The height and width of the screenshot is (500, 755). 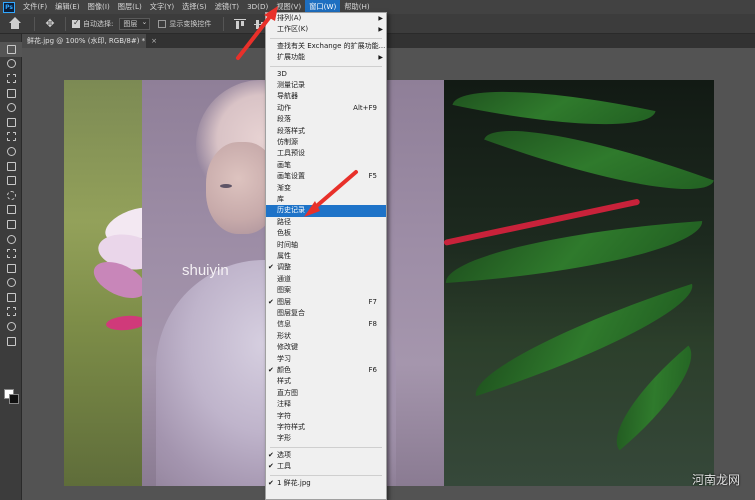 What do you see at coordinates (326, 153) in the screenshot?
I see `window-menu-item: 工具预设` at bounding box center [326, 153].